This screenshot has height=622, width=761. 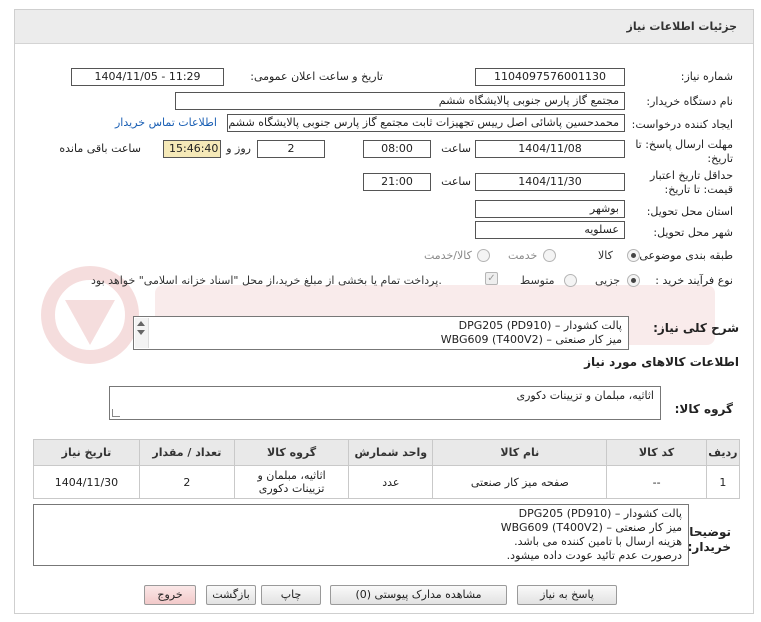 I want to click on category-radio-goods, so click(x=633, y=255).